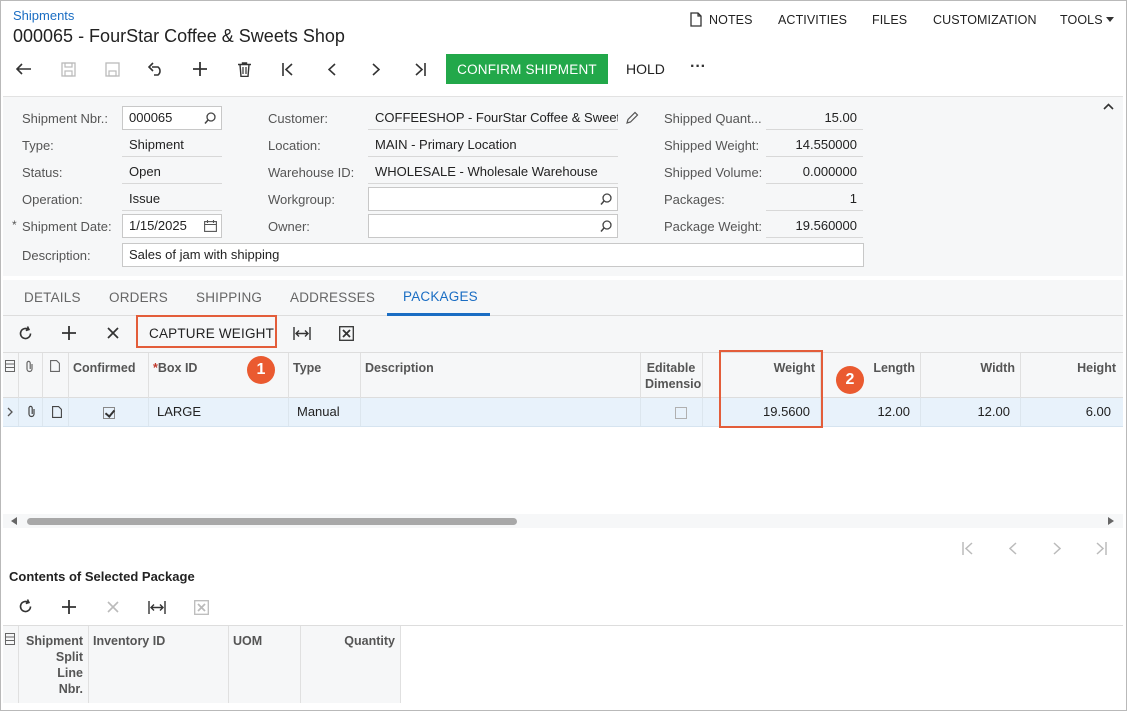  What do you see at coordinates (697, 20) in the screenshot?
I see `notes-icon` at bounding box center [697, 20].